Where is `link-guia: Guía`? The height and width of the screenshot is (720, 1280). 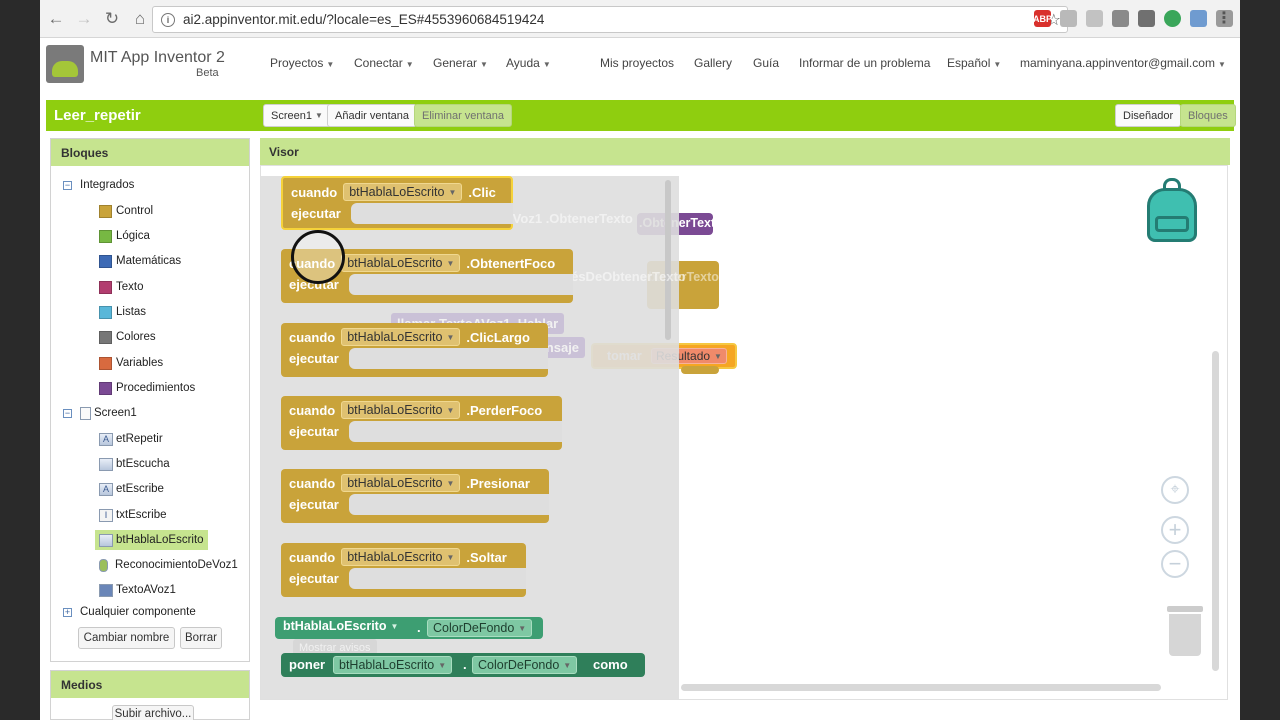 link-guia: Guía is located at coordinates (766, 63).